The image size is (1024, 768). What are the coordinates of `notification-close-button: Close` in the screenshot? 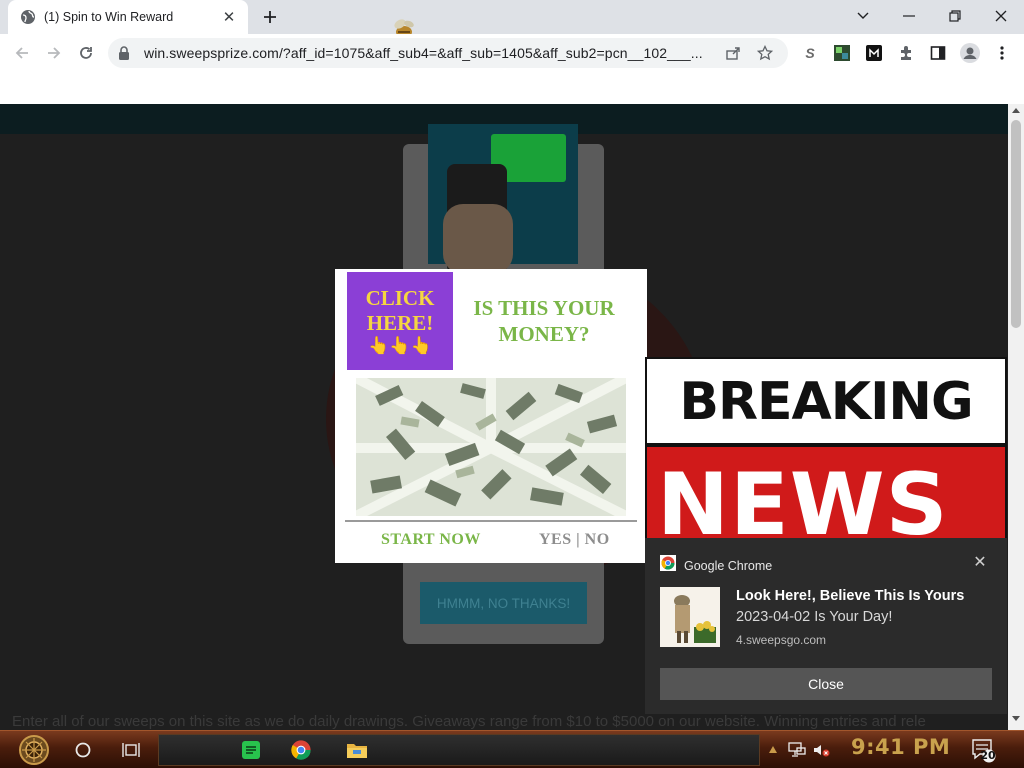 It's located at (826, 684).